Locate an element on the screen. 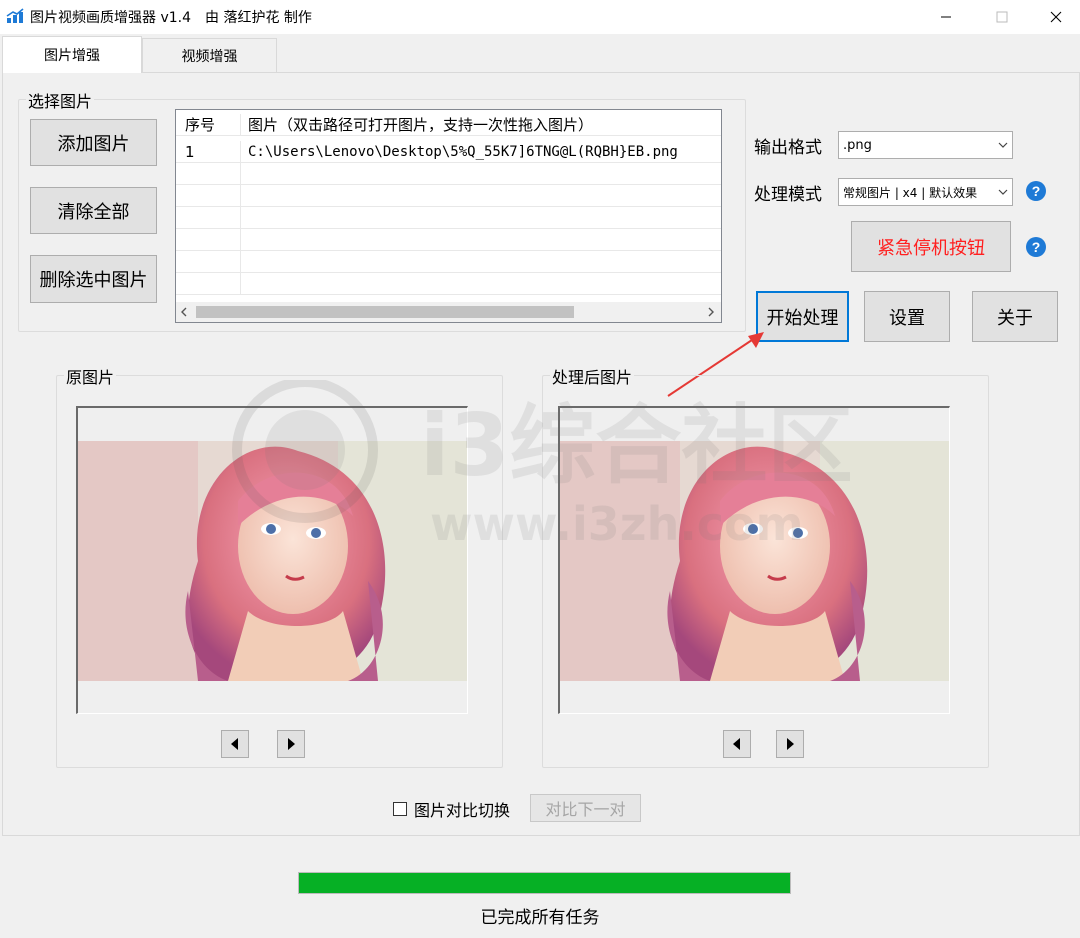 This screenshot has height=938, width=1080. emergency-stop-button: 紧急停机按钮 is located at coordinates (931, 246).